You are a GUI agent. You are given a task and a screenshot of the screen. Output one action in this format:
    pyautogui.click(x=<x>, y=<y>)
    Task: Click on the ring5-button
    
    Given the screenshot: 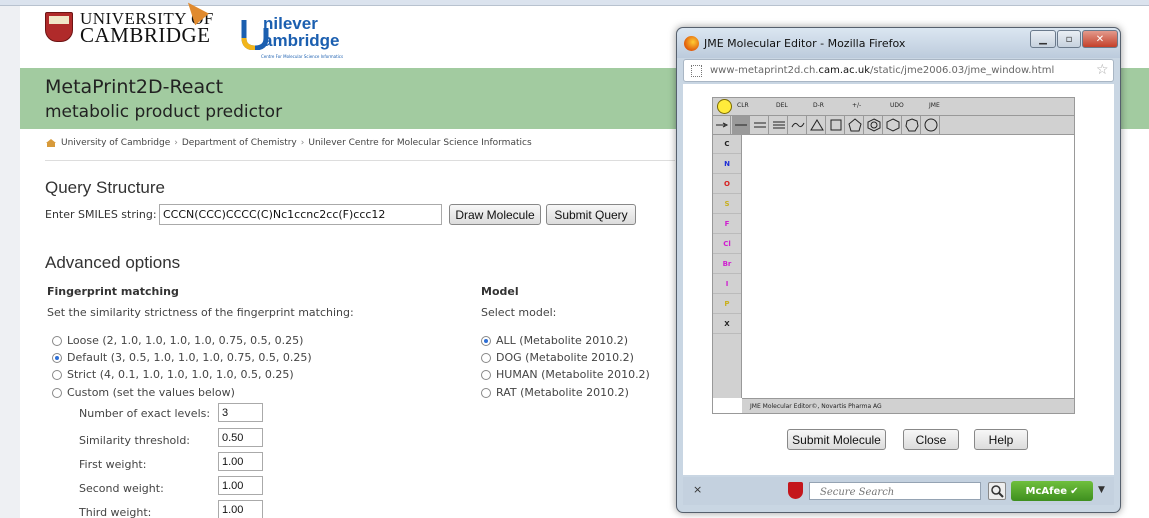 What is the action you would take?
    pyautogui.click(x=855, y=125)
    